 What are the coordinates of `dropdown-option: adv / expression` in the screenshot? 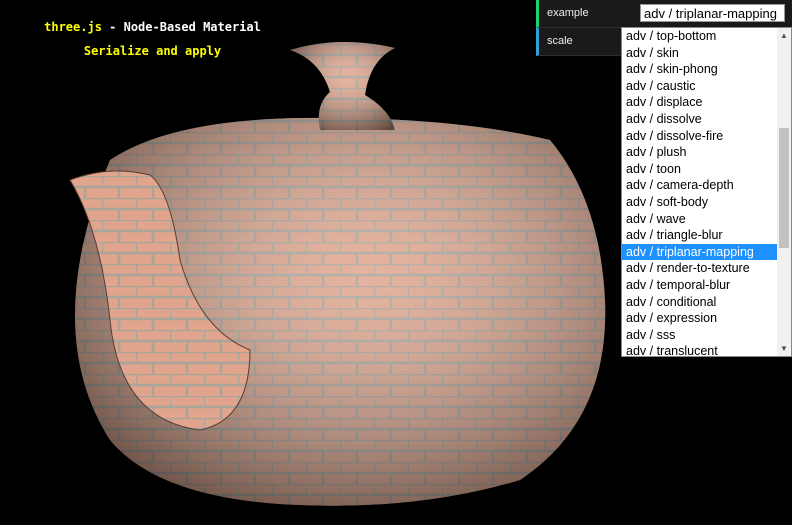 It's located at (701, 318).